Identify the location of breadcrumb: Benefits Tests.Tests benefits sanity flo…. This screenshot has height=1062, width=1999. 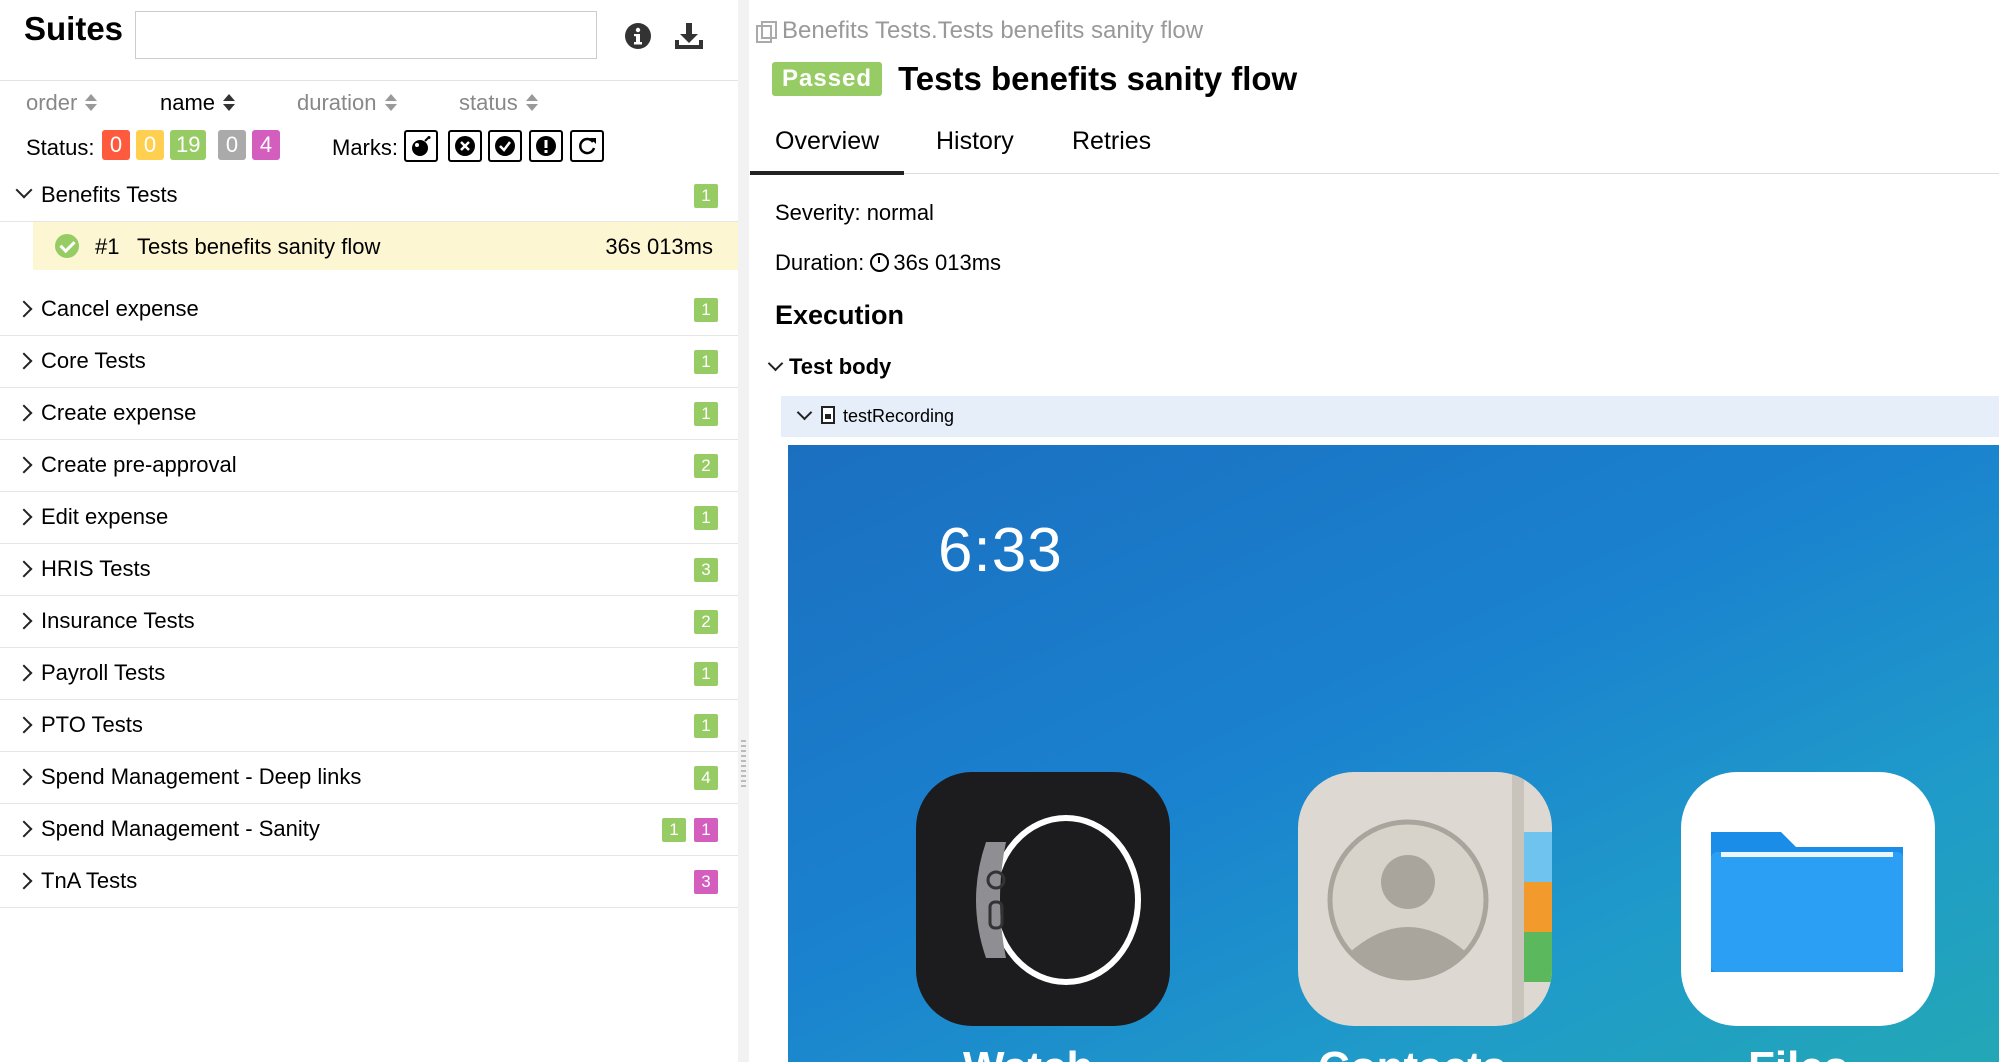
(979, 31).